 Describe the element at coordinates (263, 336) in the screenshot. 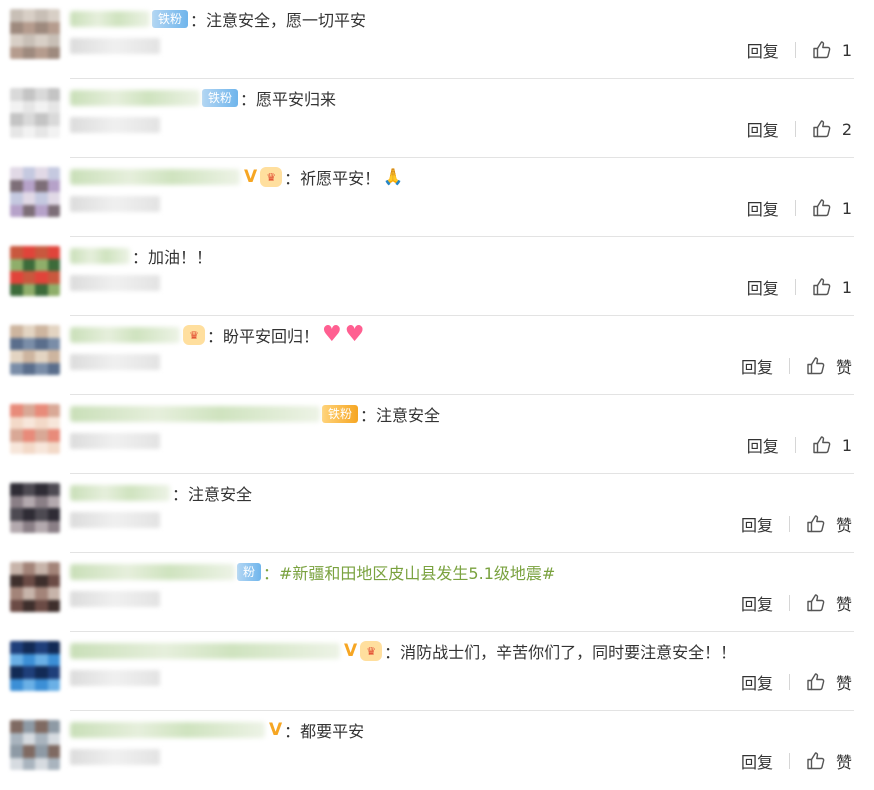

I see `comment-text: ：盼平安回归！` at that location.